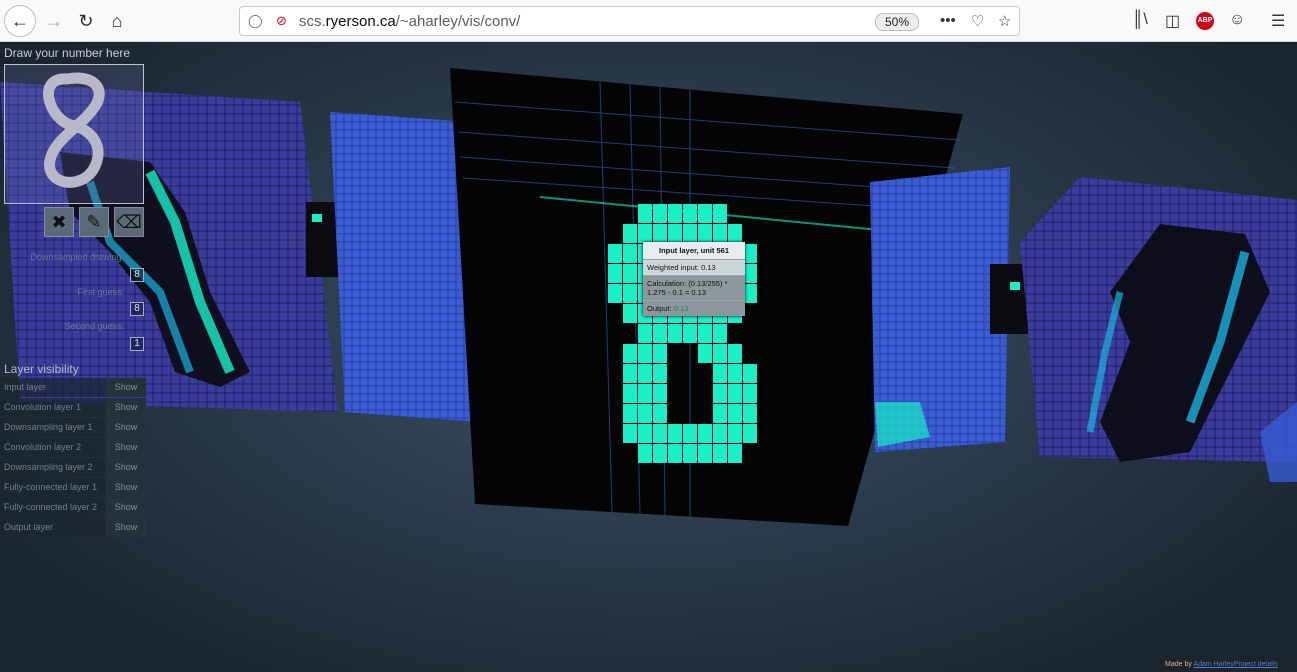 Image resolution: width=1297 pixels, height=672 pixels. What do you see at coordinates (1213, 664) in the screenshot?
I see `author-link: Adam Harley` at bounding box center [1213, 664].